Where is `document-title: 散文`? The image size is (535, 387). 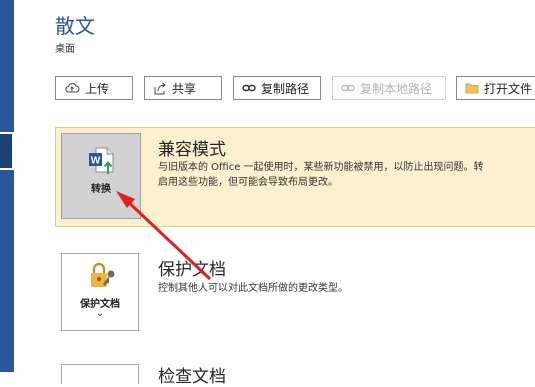
document-title: 散文 is located at coordinates (75, 26).